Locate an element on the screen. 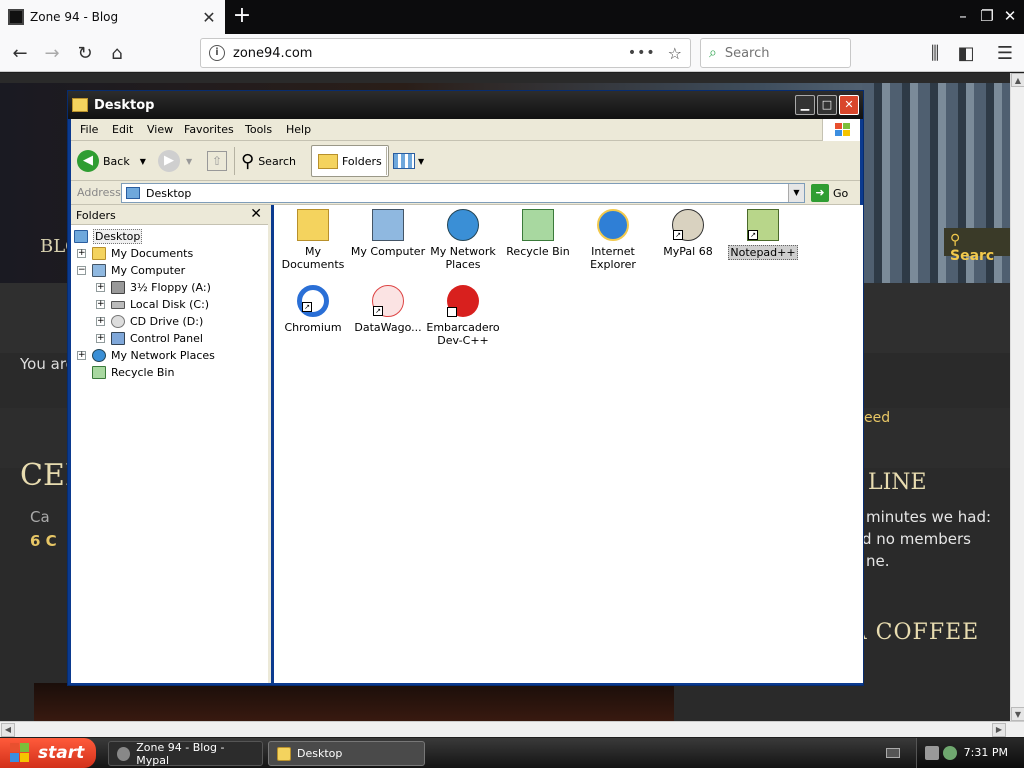  security-shield-icon is located at coordinates (950, 753).